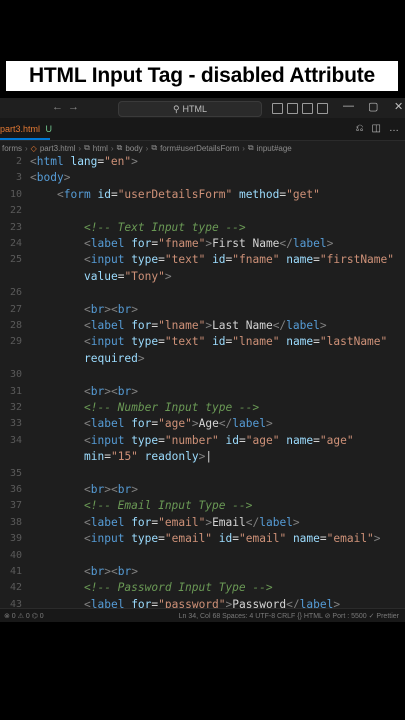 Image resolution: width=405 pixels, height=720 pixels. I want to click on code-line: 37 <!-- Email Input Type -->, so click(202, 506).